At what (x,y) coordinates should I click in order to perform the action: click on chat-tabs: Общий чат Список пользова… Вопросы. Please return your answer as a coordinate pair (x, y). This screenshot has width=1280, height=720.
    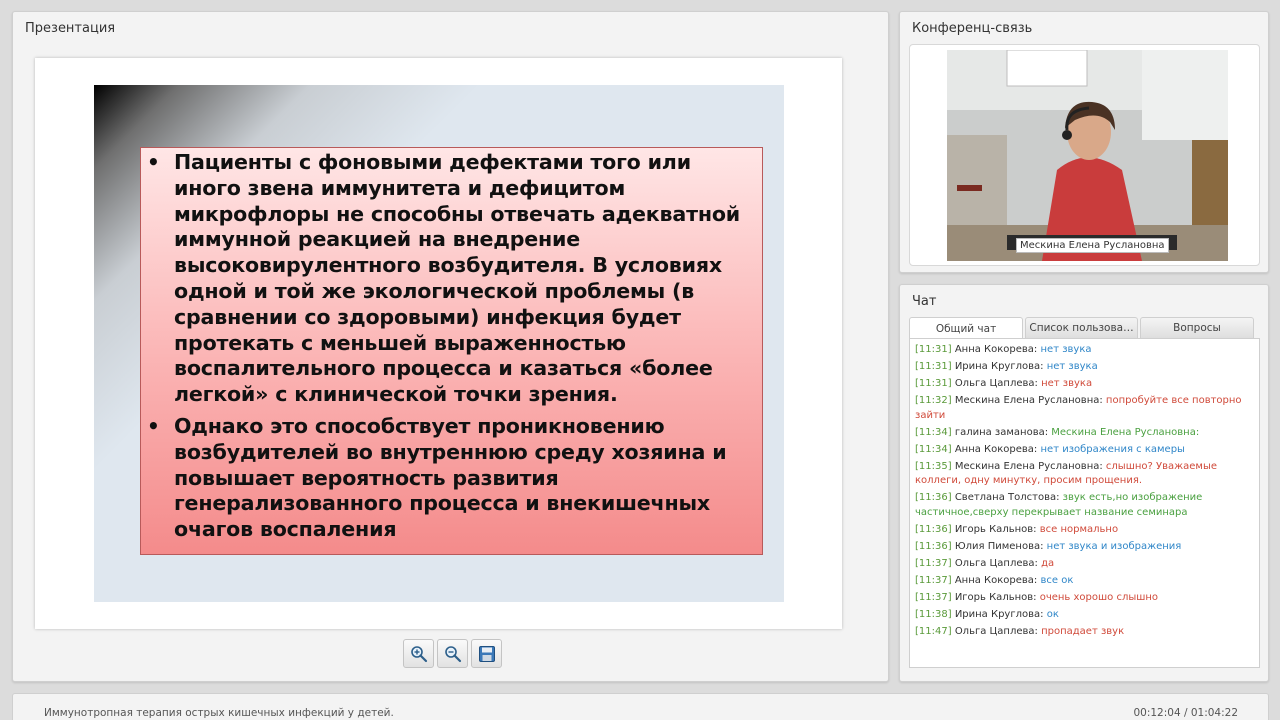
    Looking at the image, I should click on (1081, 328).